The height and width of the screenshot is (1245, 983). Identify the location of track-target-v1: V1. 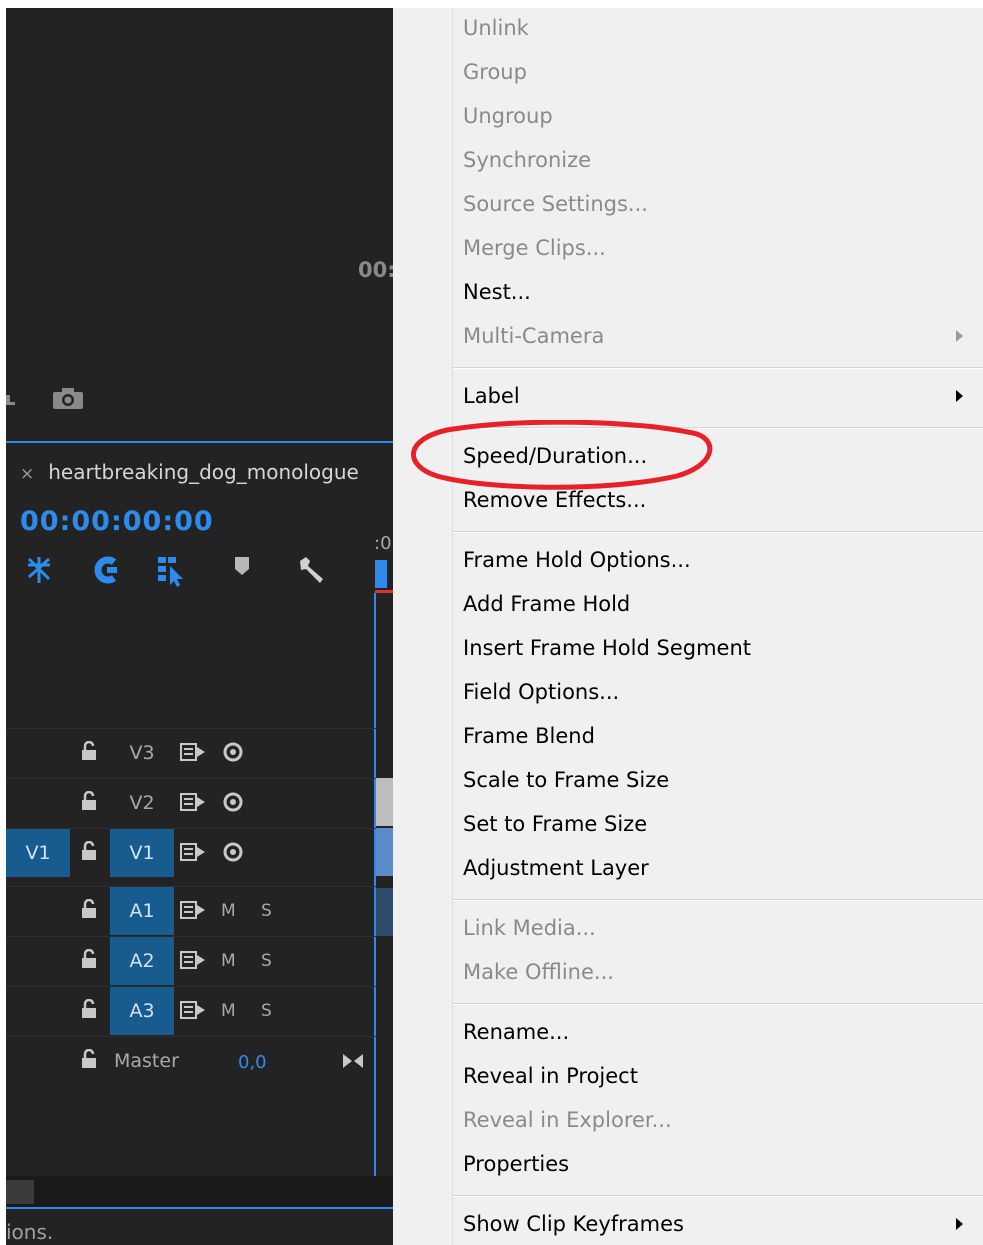
(142, 853).